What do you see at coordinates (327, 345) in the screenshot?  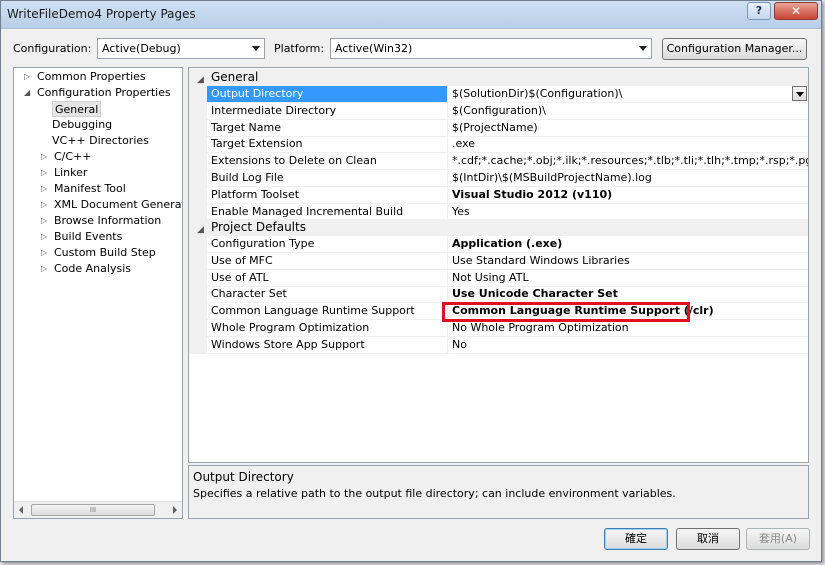 I see `property-name: Windows Store App Support` at bounding box center [327, 345].